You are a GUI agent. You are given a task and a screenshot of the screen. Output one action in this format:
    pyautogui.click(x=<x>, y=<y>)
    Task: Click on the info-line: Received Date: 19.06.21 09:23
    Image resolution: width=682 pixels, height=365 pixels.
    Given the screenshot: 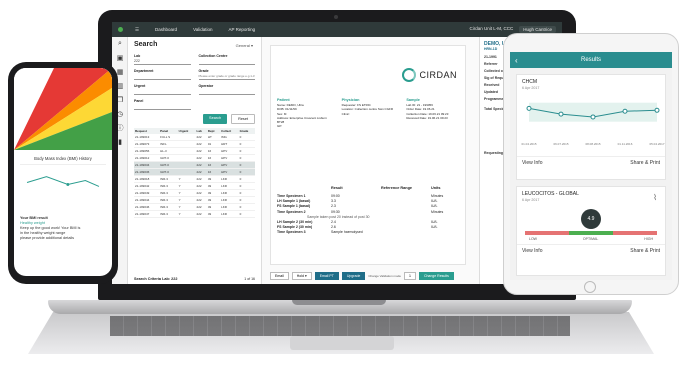 What is the action you would take?
    pyautogui.click(x=427, y=117)
    